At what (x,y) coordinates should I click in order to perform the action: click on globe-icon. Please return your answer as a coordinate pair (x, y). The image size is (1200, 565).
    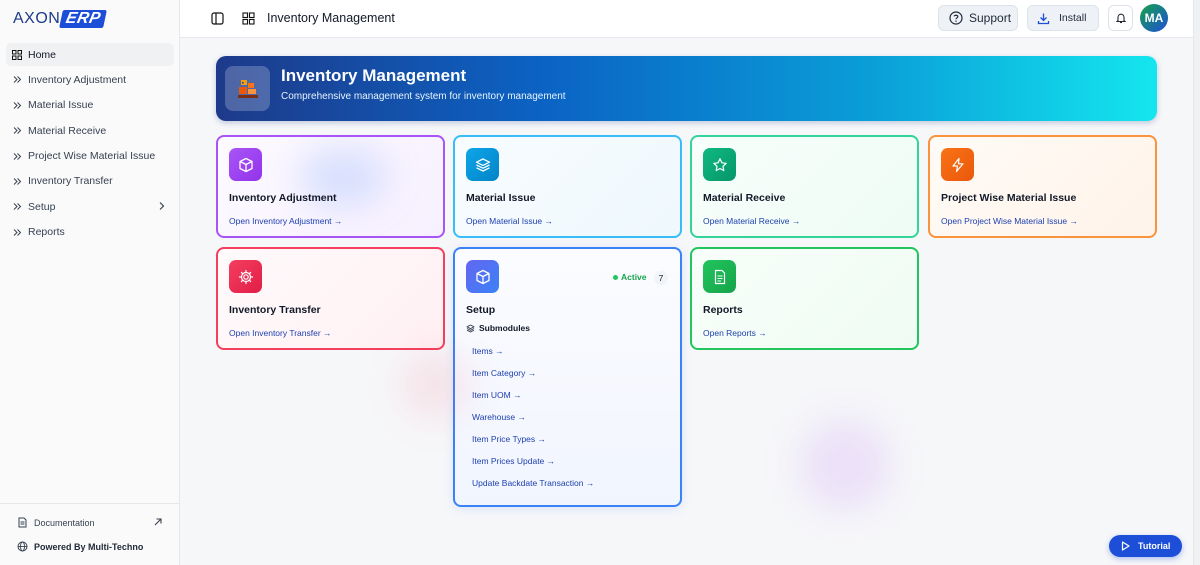
    Looking at the image, I should click on (22, 546).